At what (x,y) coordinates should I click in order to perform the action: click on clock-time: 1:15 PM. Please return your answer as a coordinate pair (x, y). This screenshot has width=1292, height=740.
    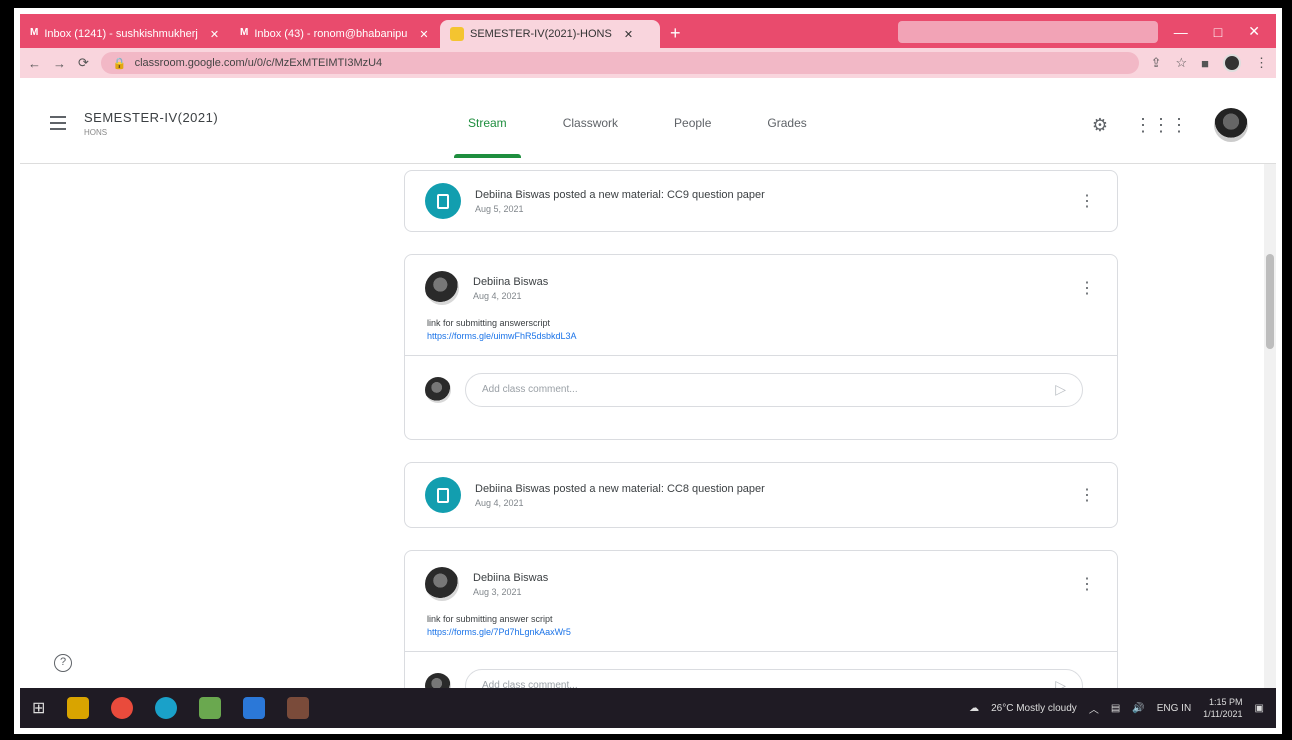
    Looking at the image, I should click on (1226, 702).